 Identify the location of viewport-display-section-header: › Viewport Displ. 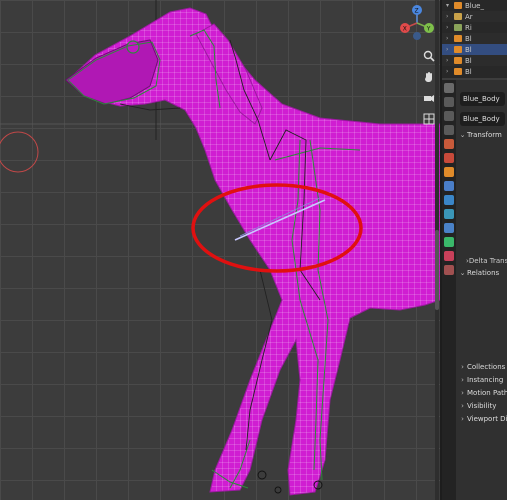
(482, 419).